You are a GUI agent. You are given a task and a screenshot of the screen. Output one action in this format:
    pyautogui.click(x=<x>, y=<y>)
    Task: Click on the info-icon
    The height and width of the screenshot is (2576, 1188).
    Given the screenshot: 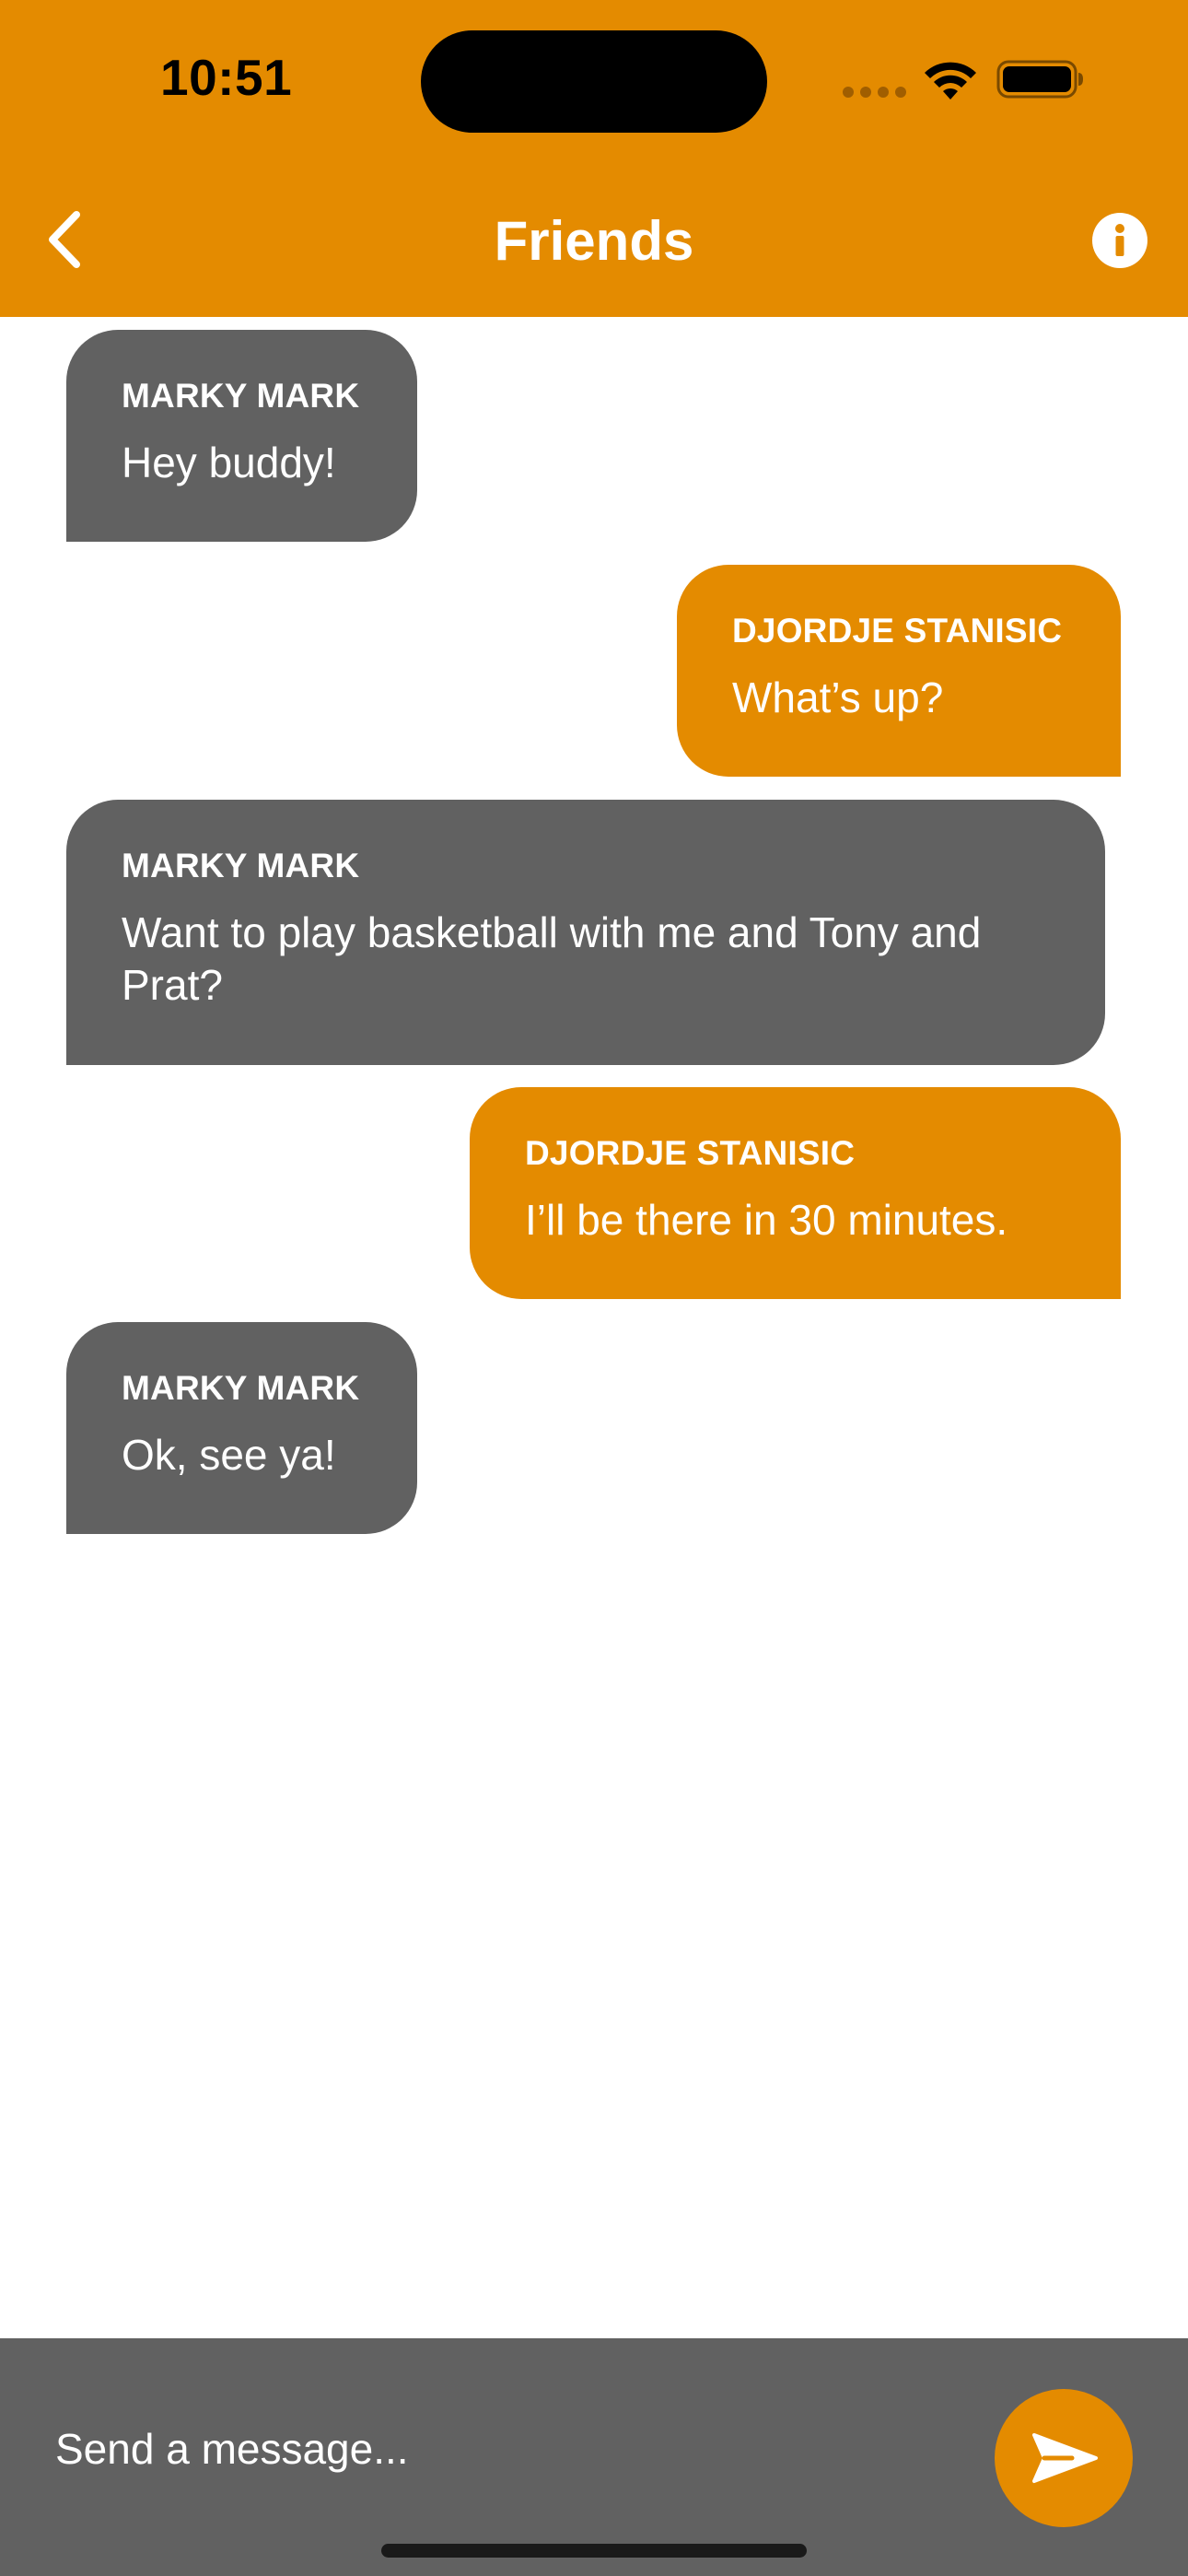 What is the action you would take?
    pyautogui.click(x=1119, y=240)
    